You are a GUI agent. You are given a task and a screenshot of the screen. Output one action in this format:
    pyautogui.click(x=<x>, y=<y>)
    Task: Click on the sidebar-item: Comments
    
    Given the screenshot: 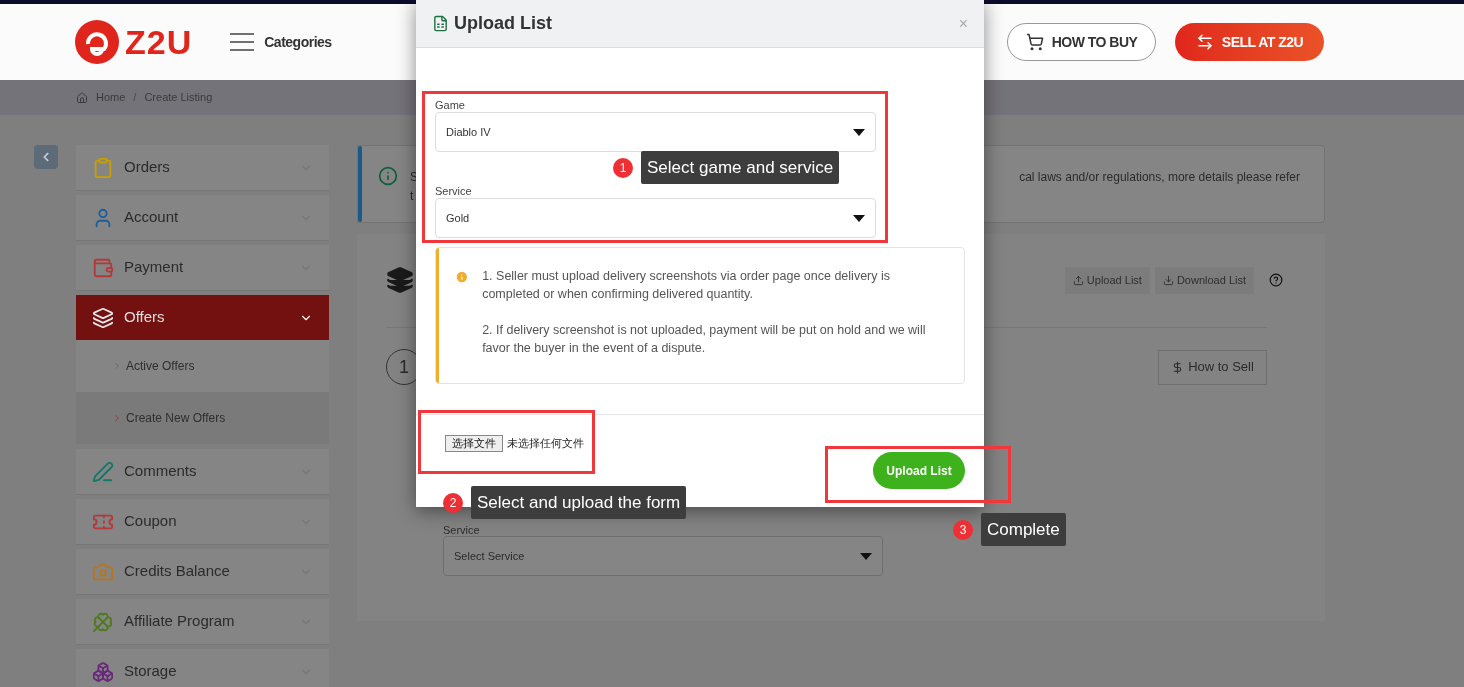 What is the action you would take?
    pyautogui.click(x=202, y=471)
    